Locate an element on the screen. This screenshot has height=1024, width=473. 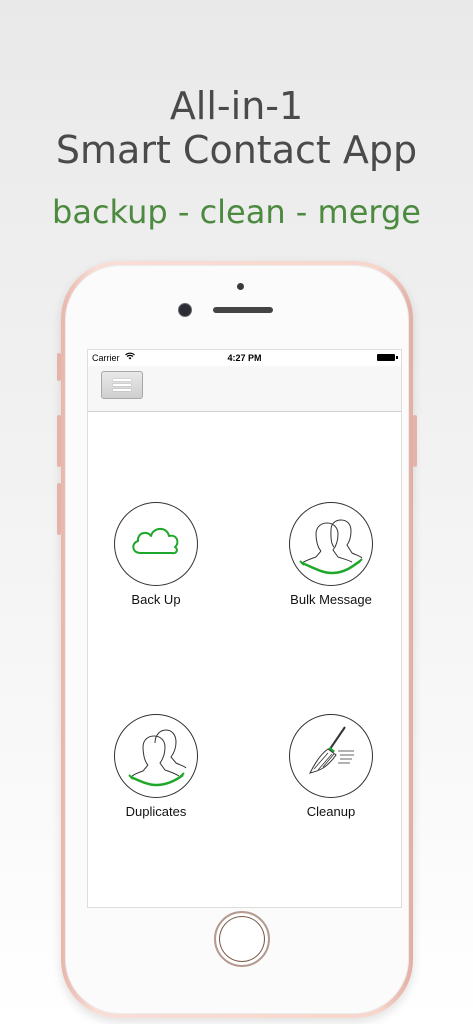
status-time: 4:27 PM is located at coordinates (244, 358).